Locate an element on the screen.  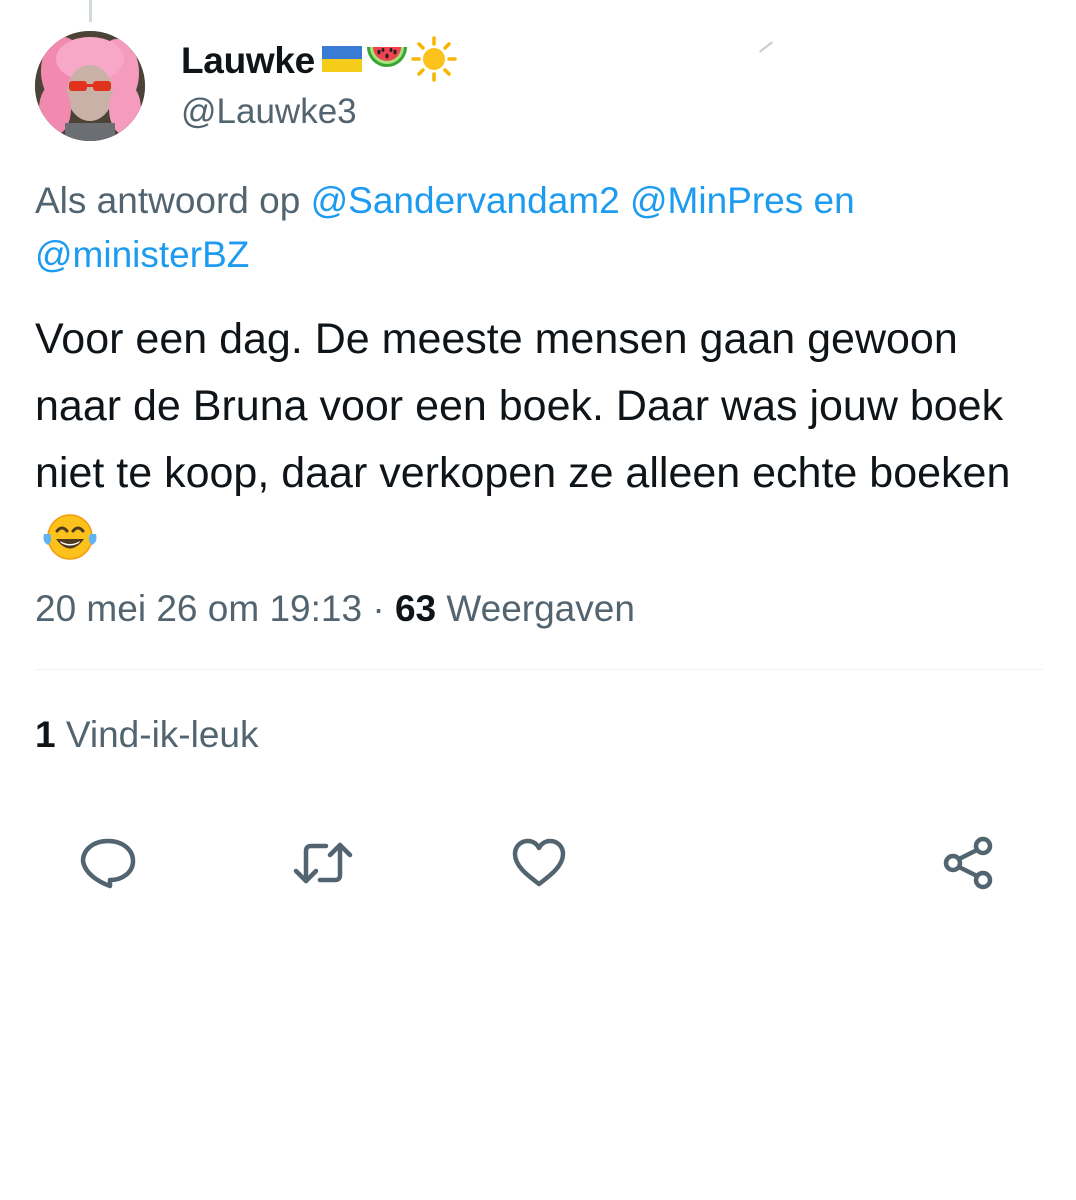
divider is located at coordinates (539, 669).